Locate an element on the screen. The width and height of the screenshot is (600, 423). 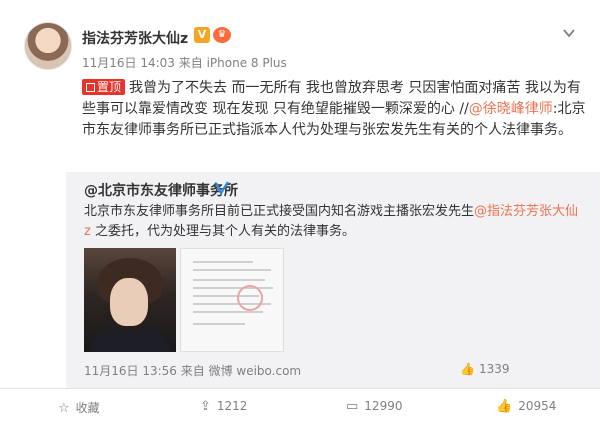
verified-badge-icon is located at coordinates (222, 188).